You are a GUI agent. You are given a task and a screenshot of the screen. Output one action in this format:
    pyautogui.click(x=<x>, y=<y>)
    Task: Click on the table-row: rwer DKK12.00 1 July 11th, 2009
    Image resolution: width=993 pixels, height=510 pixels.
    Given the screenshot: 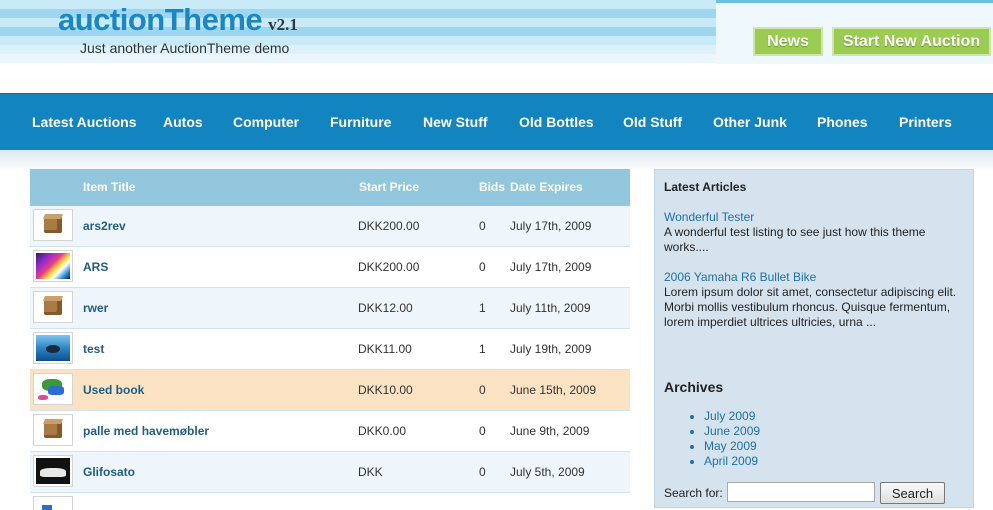 What is the action you would take?
    pyautogui.click(x=330, y=308)
    